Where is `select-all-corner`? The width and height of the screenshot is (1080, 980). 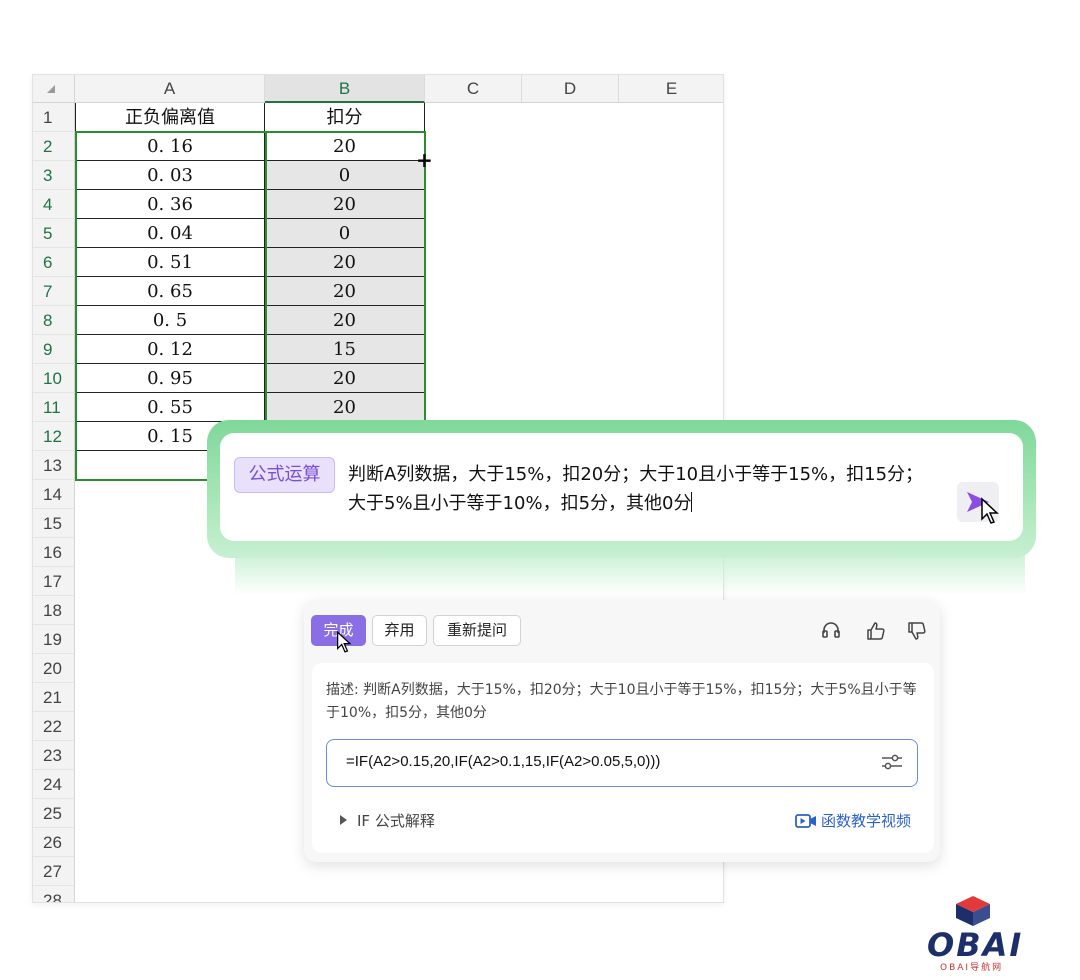 select-all-corner is located at coordinates (54, 89).